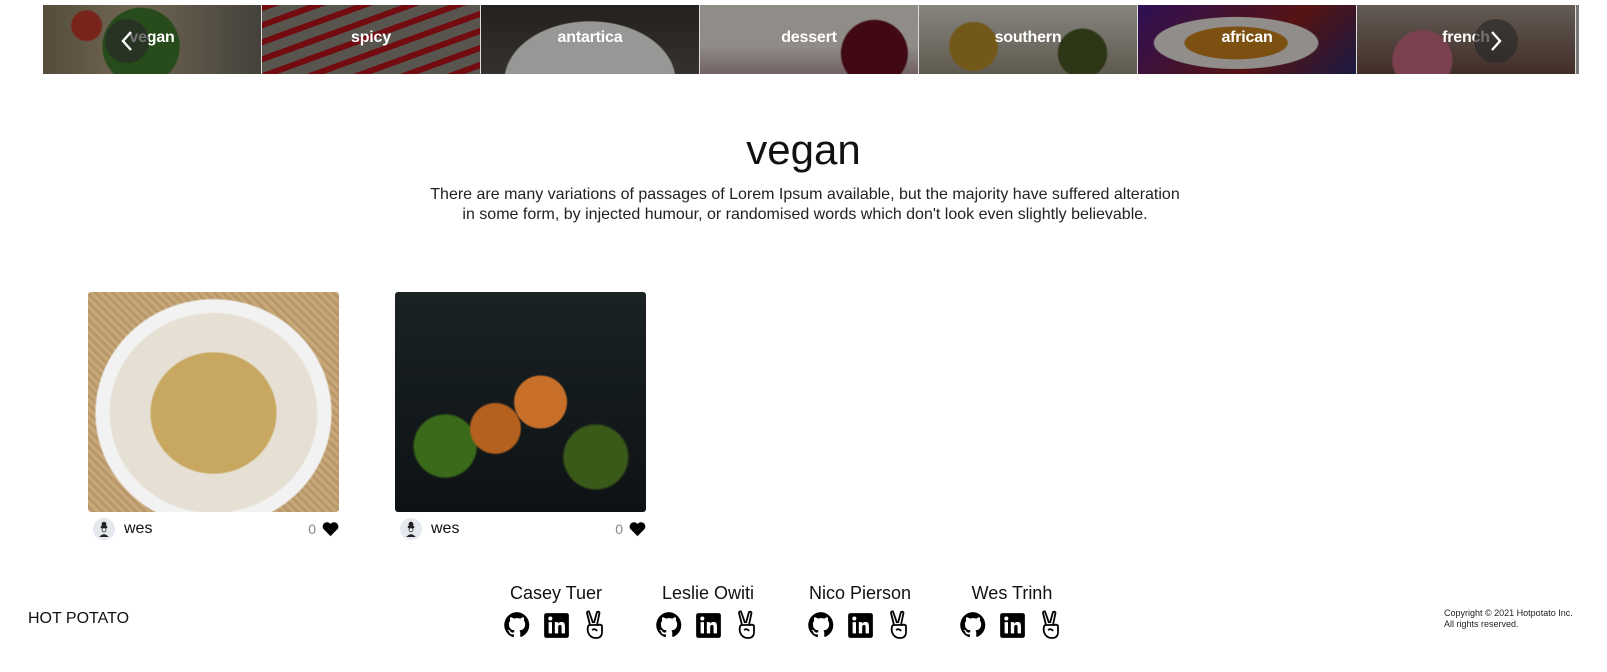 This screenshot has height=672, width=1607. I want to click on chevron-left-icon, so click(126, 41).